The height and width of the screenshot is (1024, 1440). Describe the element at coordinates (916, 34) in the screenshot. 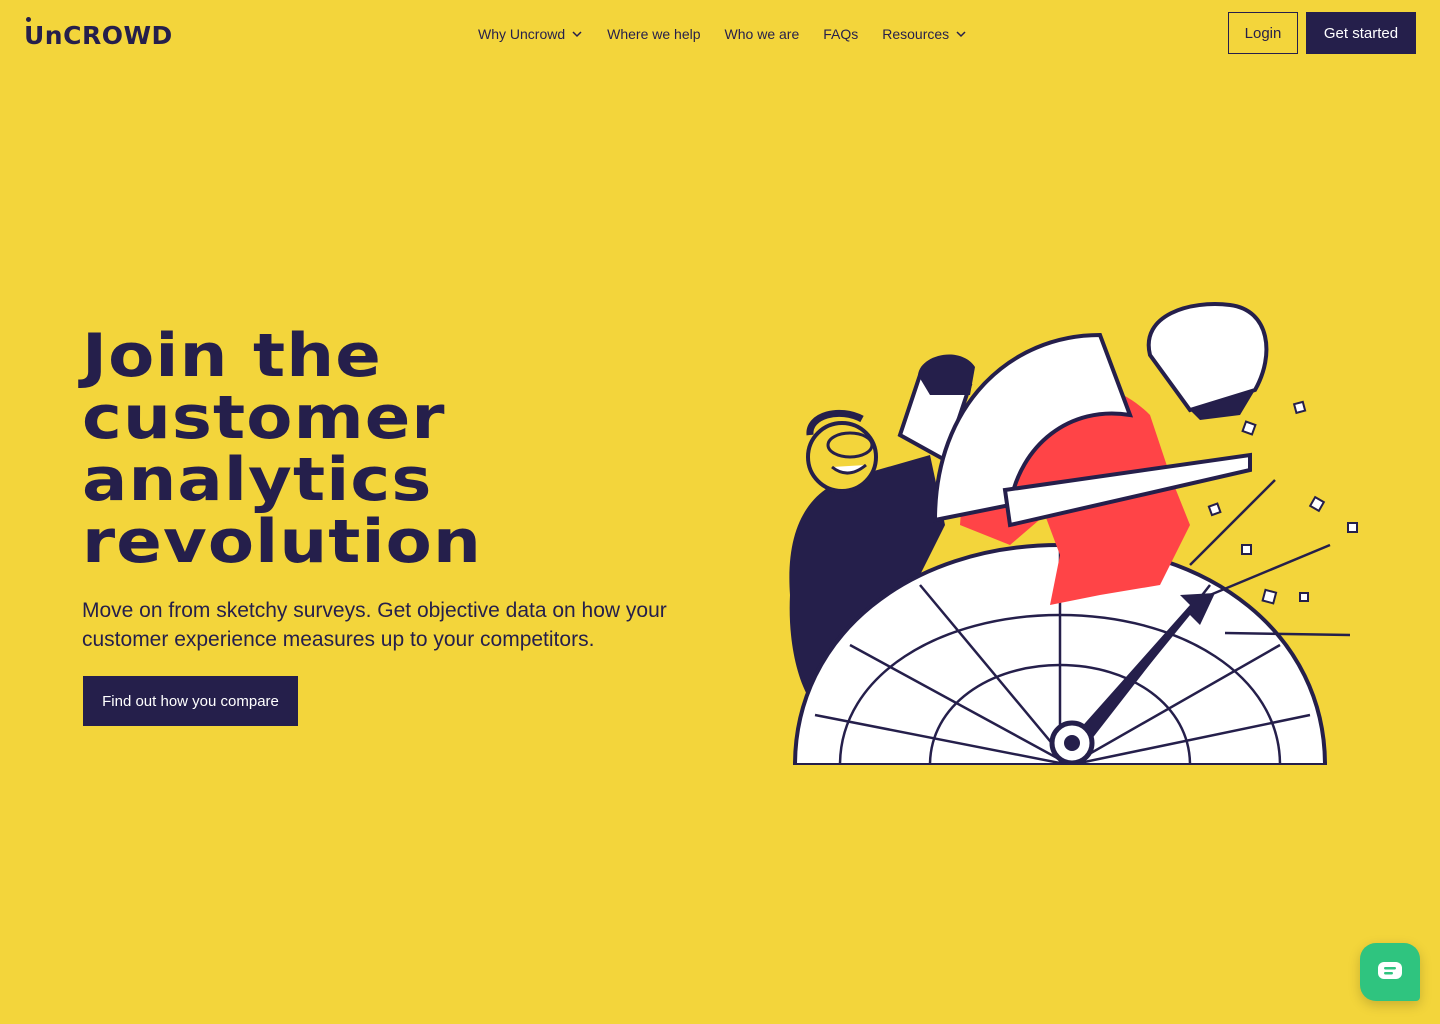

I see `nav-item-label: Resources` at that location.